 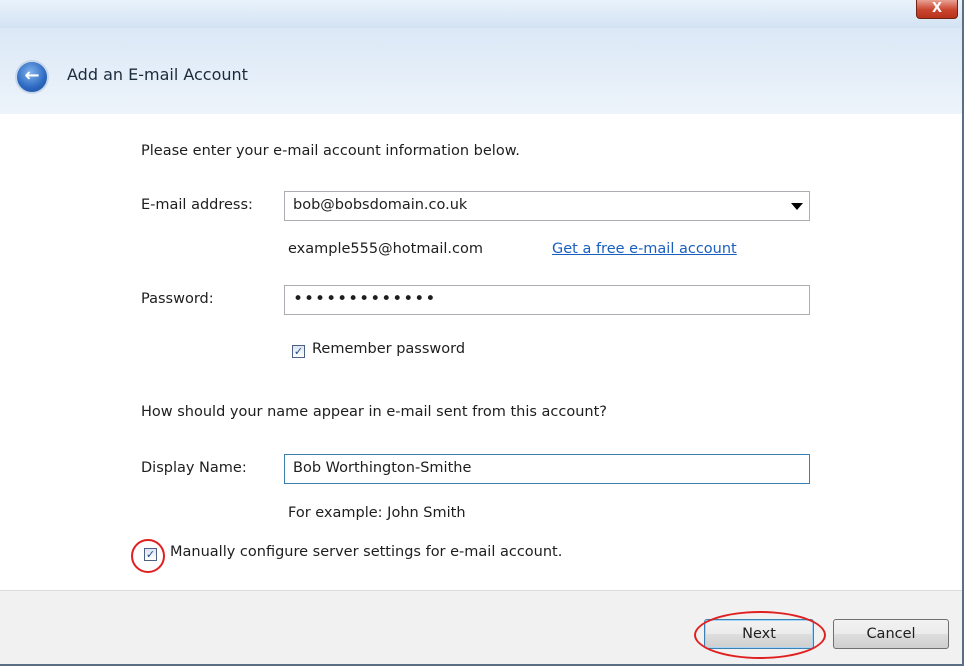 What do you see at coordinates (388, 349) in the screenshot?
I see `remember-password-label: Remember password` at bounding box center [388, 349].